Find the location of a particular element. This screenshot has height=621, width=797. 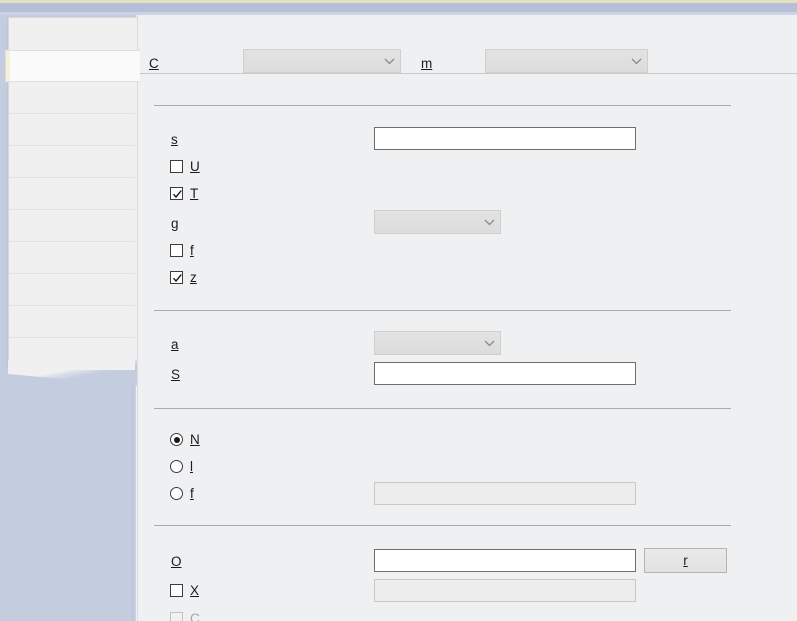

platform-dropdown is located at coordinates (566, 61).